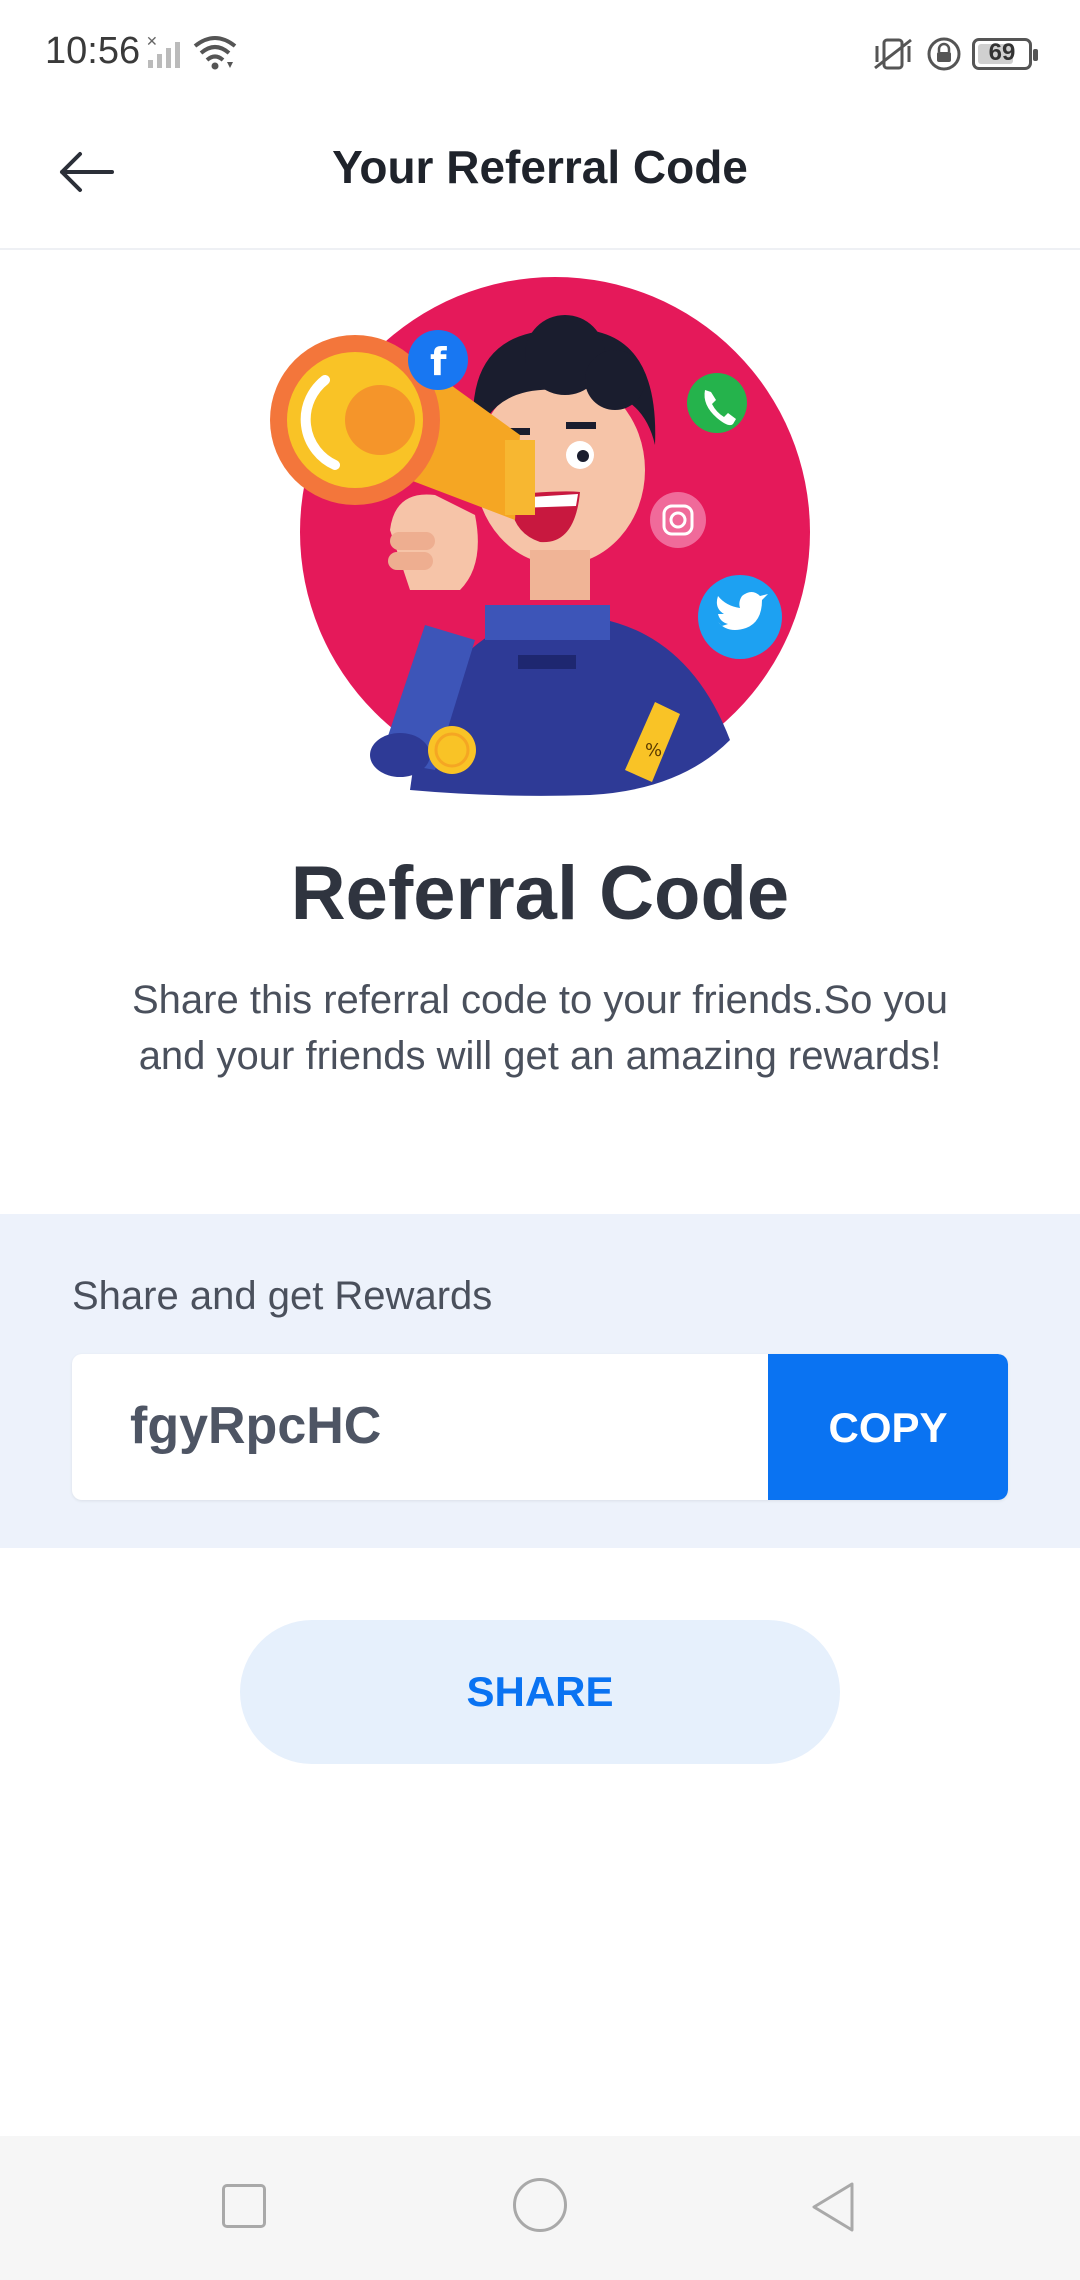 This screenshot has height=2280, width=1080. Describe the element at coordinates (893, 54) in the screenshot. I see `vibrate-off-icon` at that location.